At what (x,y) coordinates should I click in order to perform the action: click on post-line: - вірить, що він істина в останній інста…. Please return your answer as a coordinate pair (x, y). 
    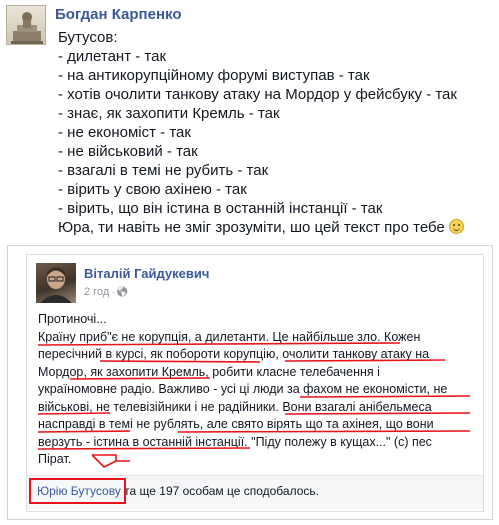
    Looking at the image, I should click on (220, 208).